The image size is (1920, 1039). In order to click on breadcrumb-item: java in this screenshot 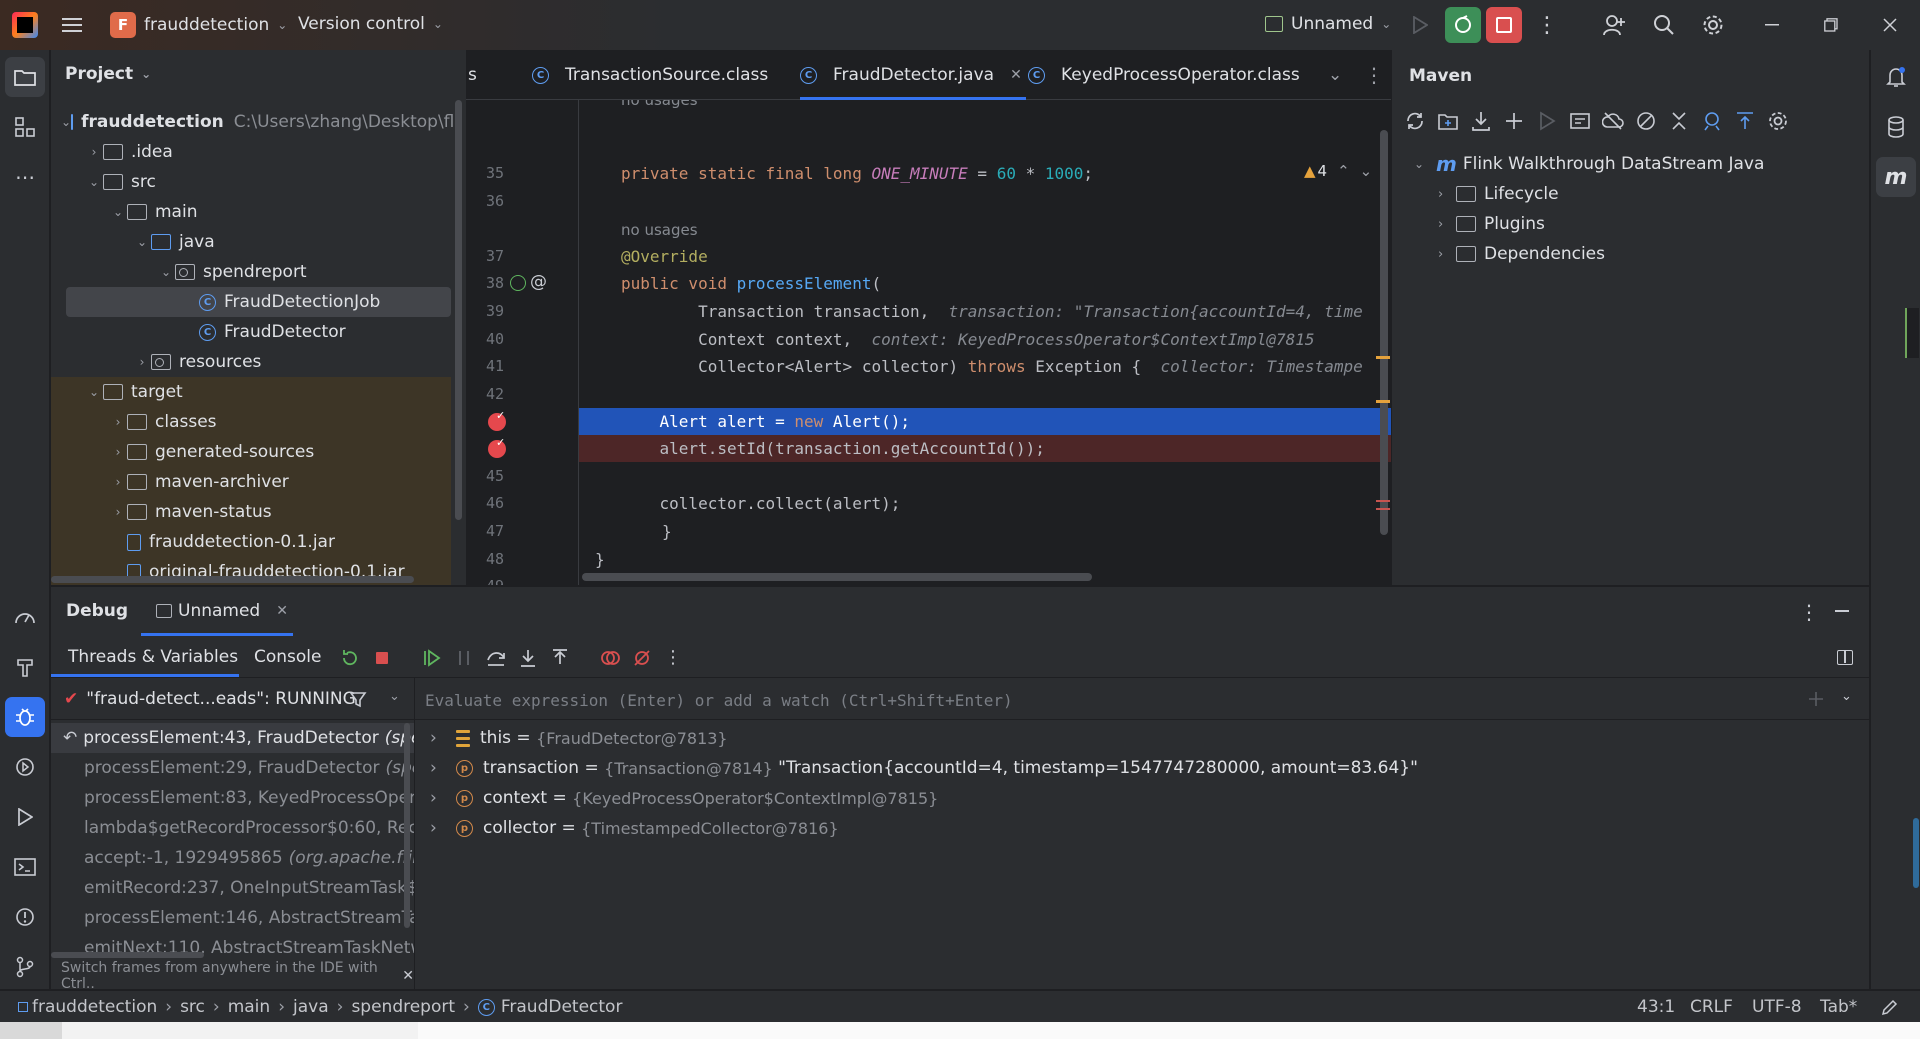, I will do `click(311, 1007)`.